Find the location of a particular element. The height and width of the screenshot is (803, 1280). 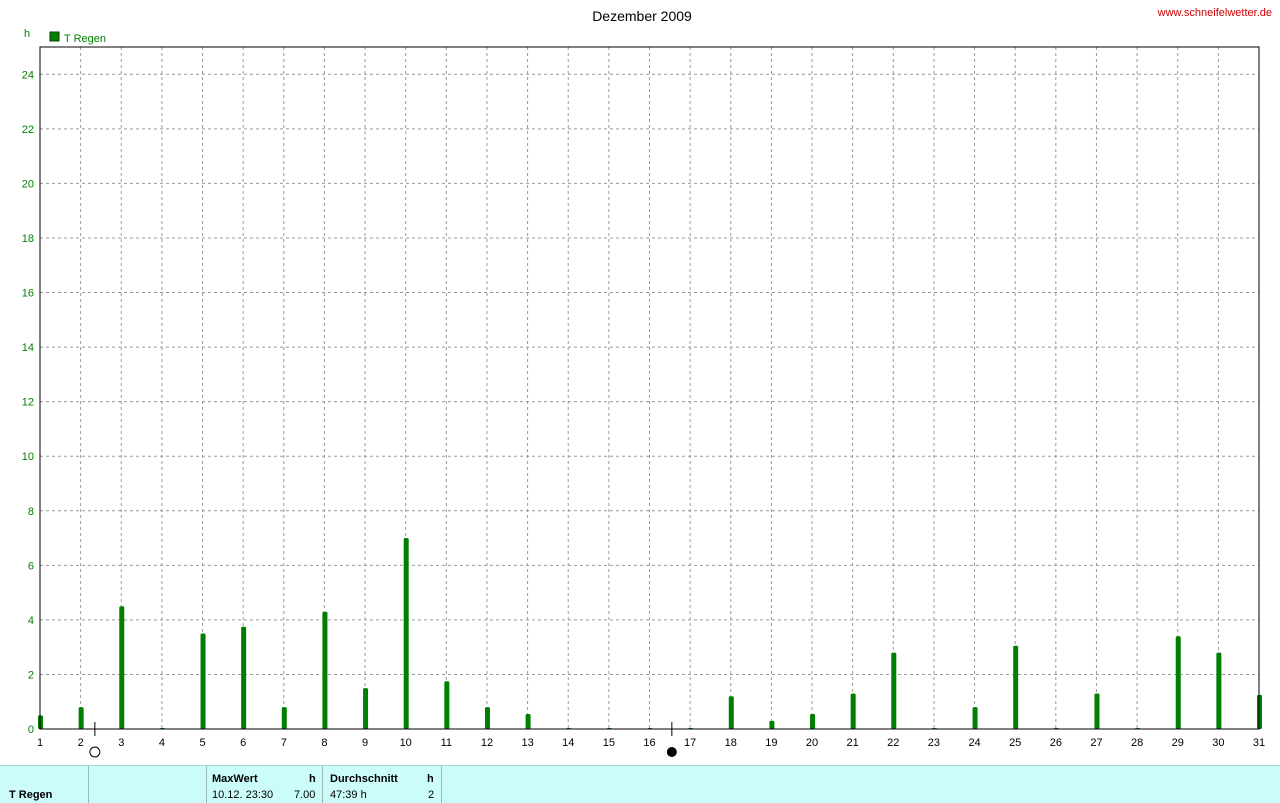

y-tick-label: 8 is located at coordinates (31, 512).